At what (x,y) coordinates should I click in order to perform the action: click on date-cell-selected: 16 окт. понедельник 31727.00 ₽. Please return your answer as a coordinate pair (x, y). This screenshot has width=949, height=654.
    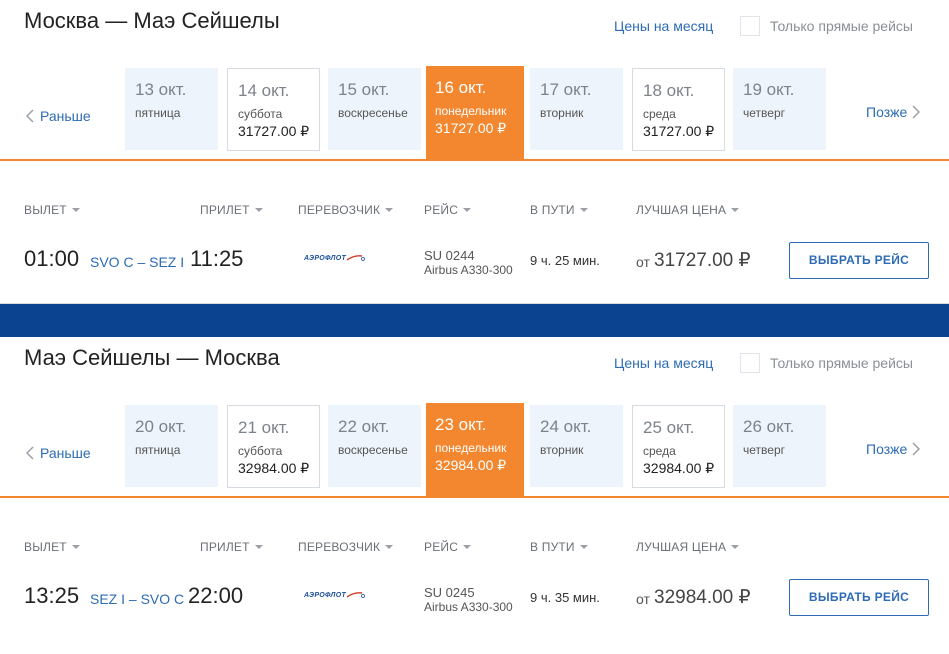
    Looking at the image, I should click on (475, 113).